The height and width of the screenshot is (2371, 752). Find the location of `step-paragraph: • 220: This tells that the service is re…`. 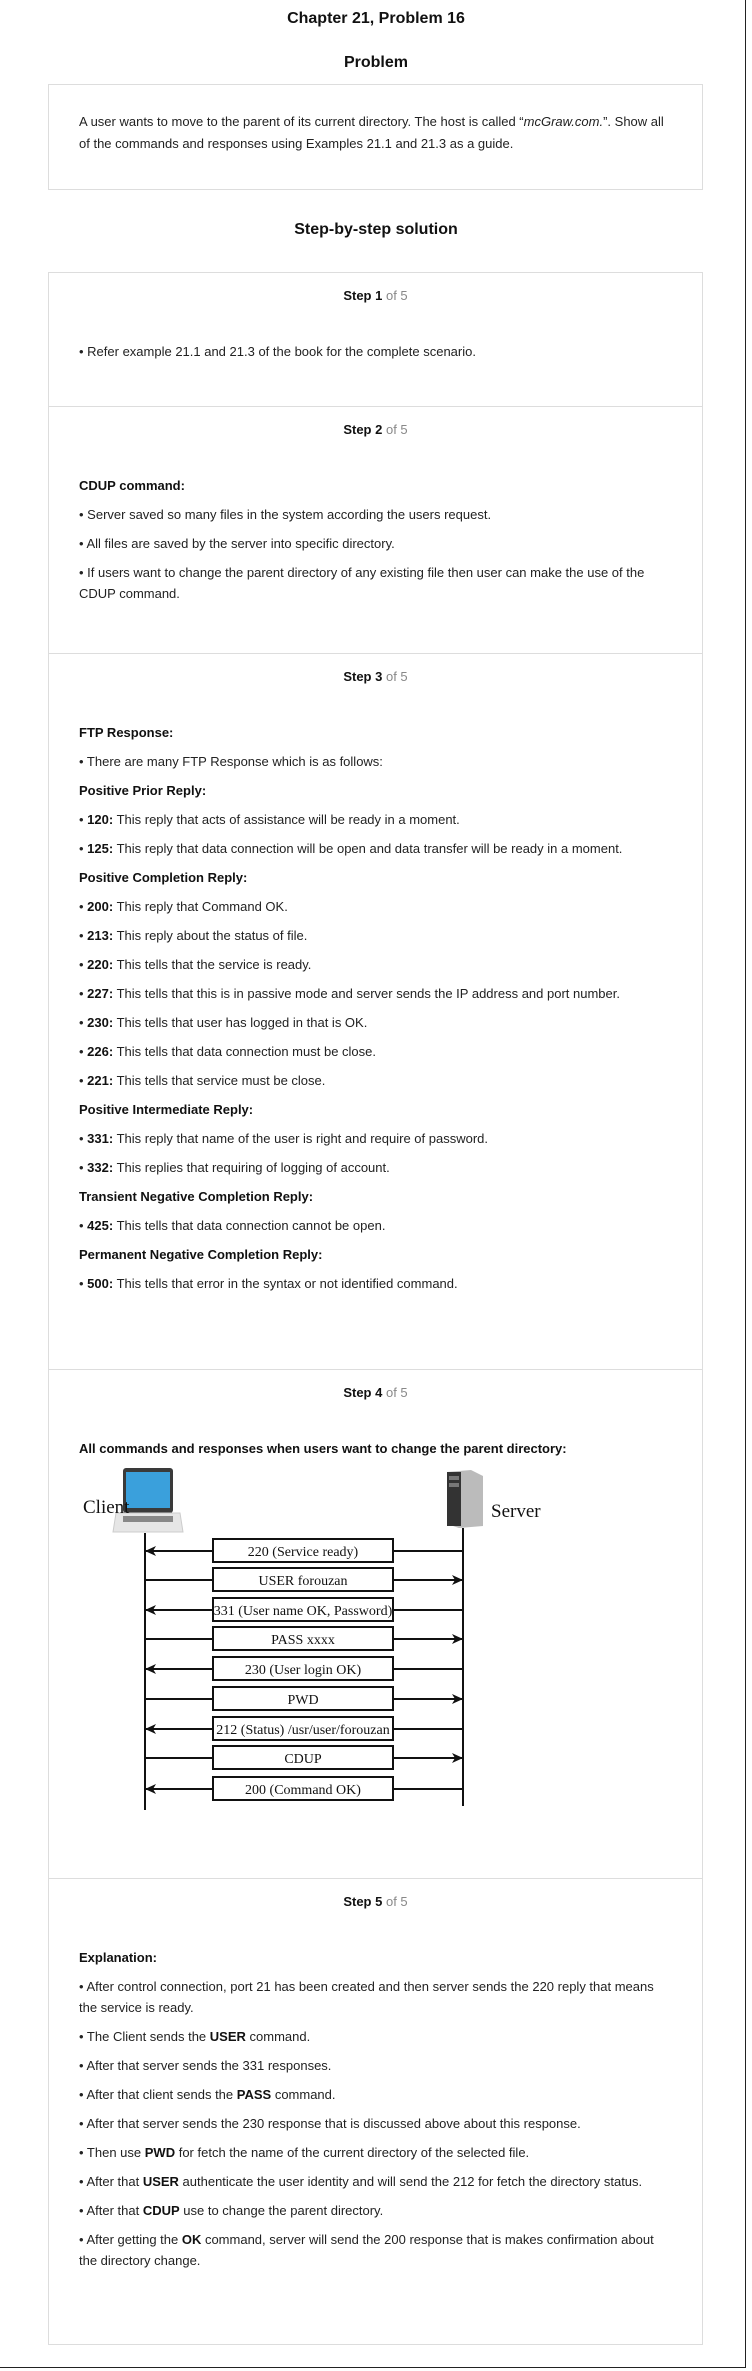

step-paragraph: • 220: This tells that the service is re… is located at coordinates (375, 964).